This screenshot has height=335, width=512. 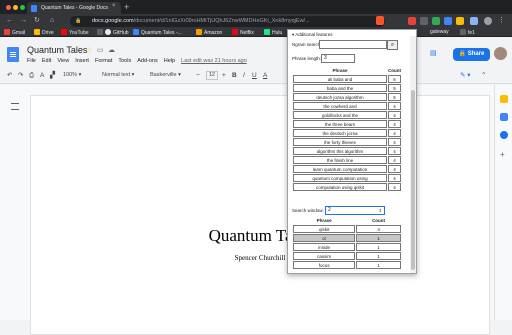 What do you see at coordinates (9, 21) in the screenshot?
I see `back-icon: ←` at bounding box center [9, 21].